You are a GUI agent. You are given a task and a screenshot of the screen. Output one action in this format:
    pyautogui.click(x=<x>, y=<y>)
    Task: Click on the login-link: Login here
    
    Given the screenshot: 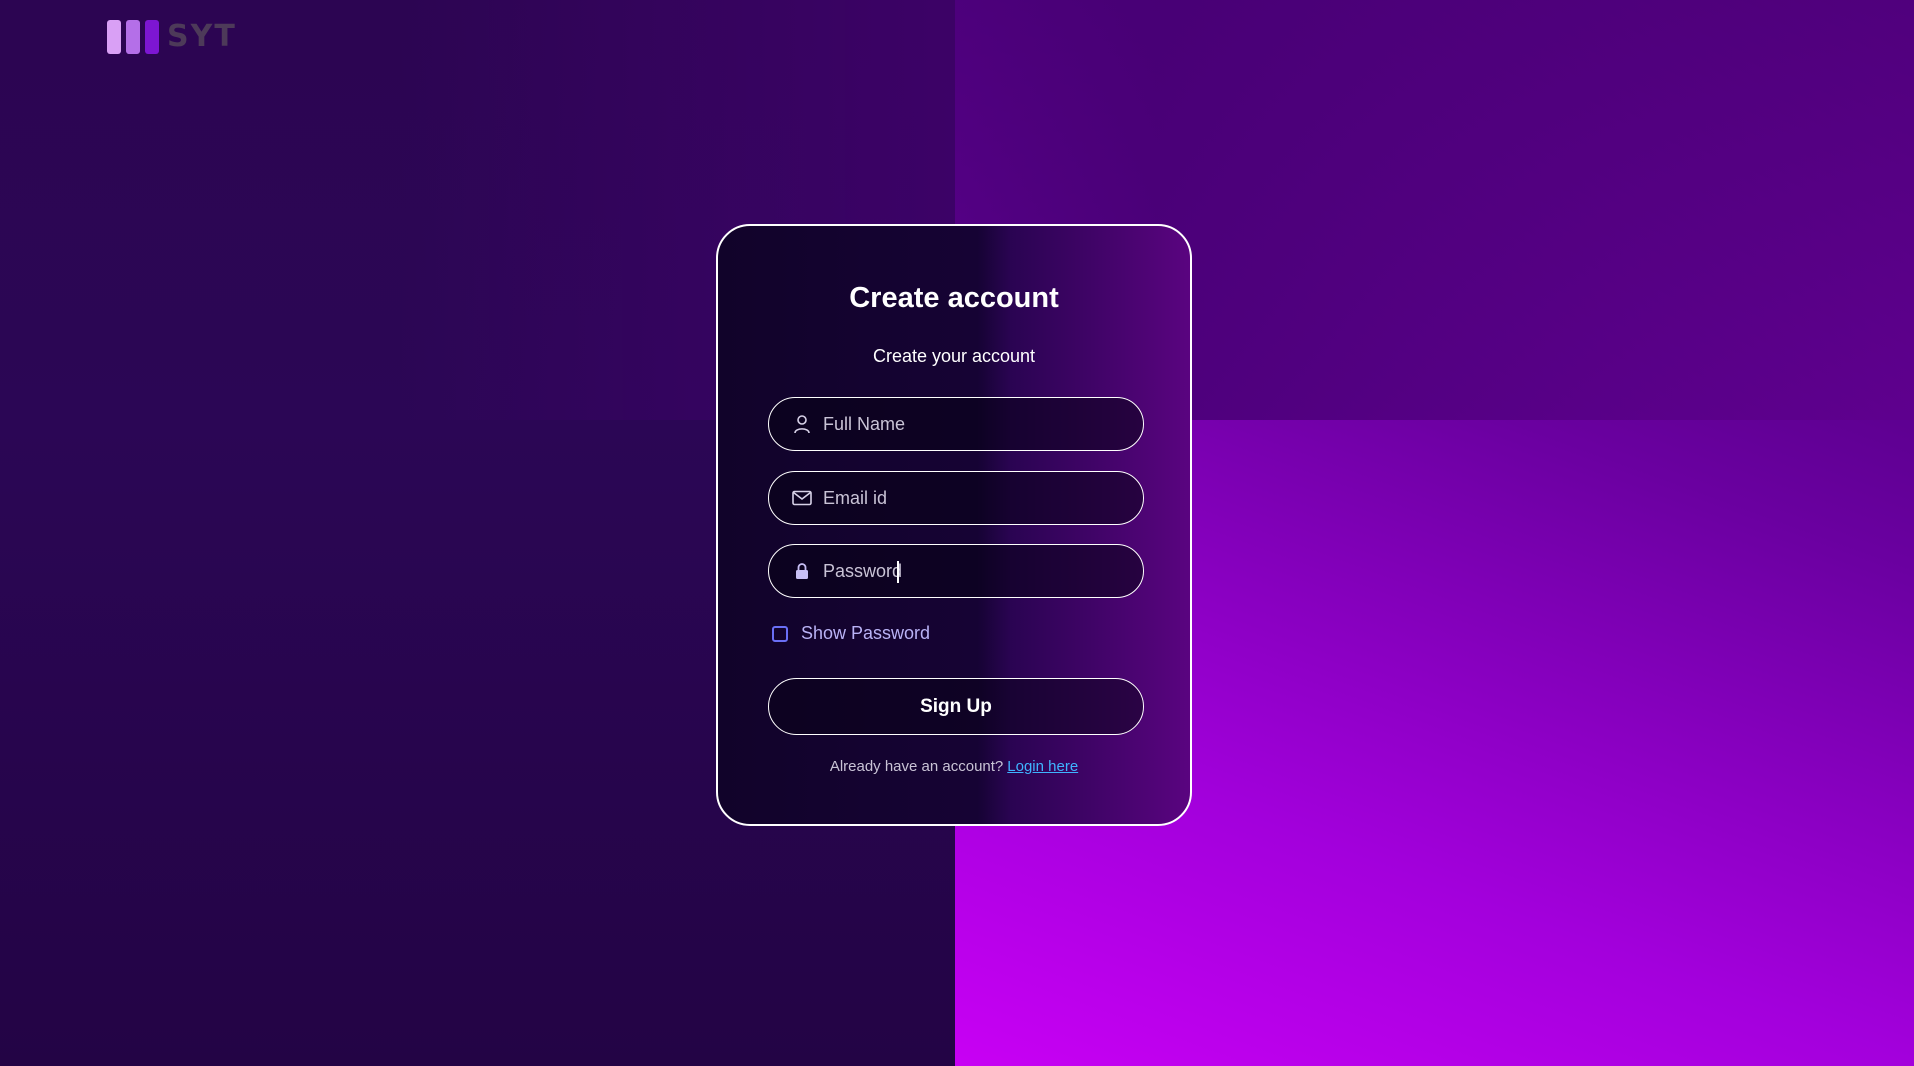 What is the action you would take?
    pyautogui.click(x=1042, y=766)
    